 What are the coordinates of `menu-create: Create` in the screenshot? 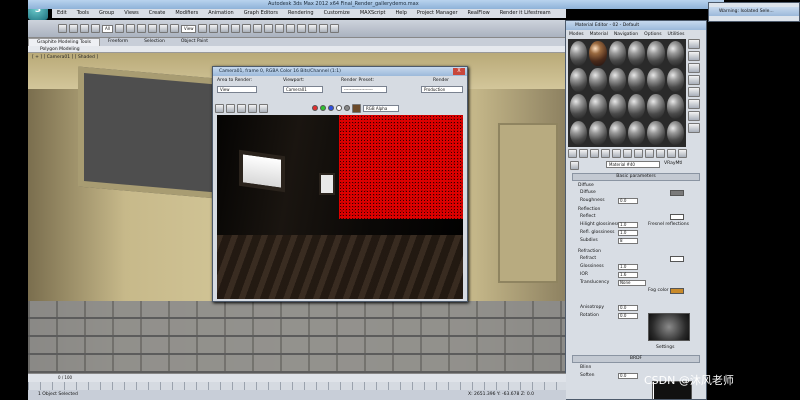 It's located at (157, 13).